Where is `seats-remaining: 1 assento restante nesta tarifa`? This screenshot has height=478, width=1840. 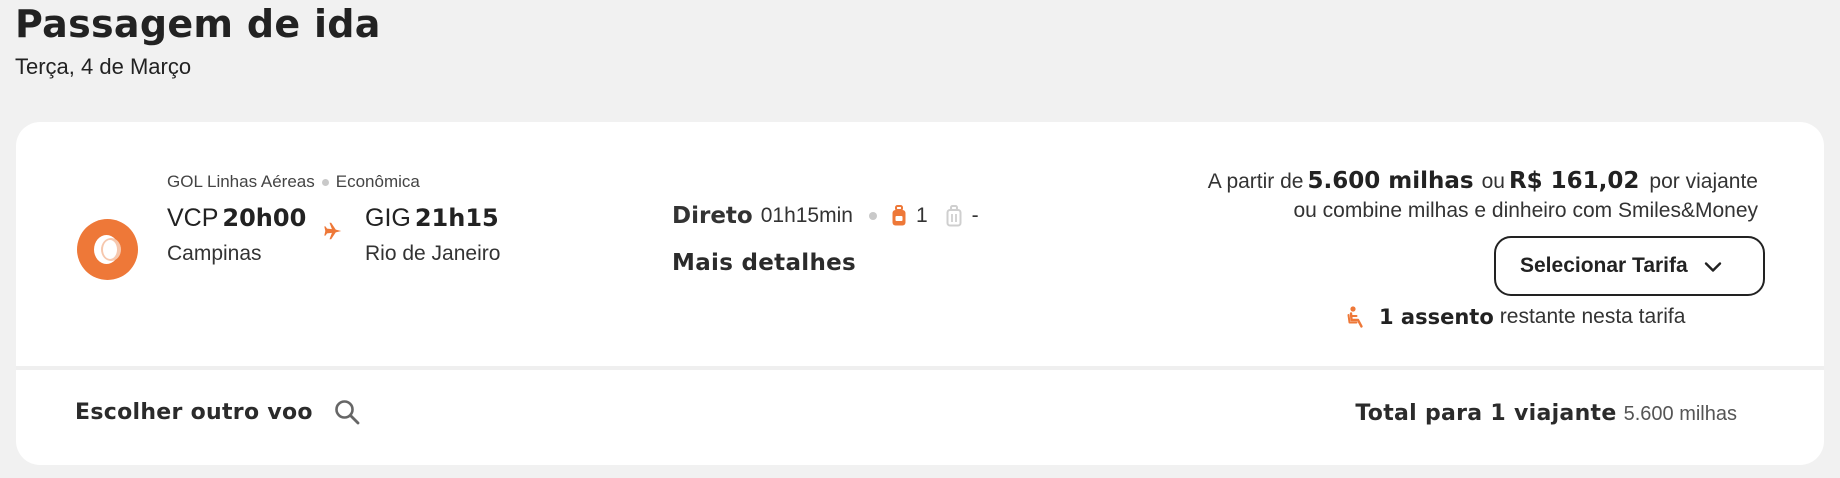
seats-remaining: 1 assento restante nesta tarifa is located at coordinates (1515, 317).